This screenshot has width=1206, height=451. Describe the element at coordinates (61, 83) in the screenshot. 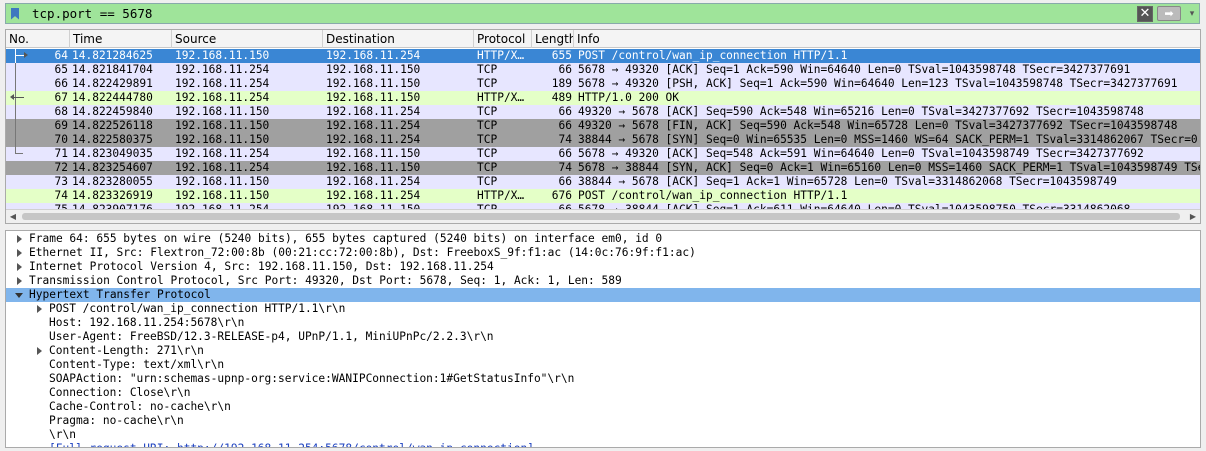

I see `cell-no: 66` at that location.